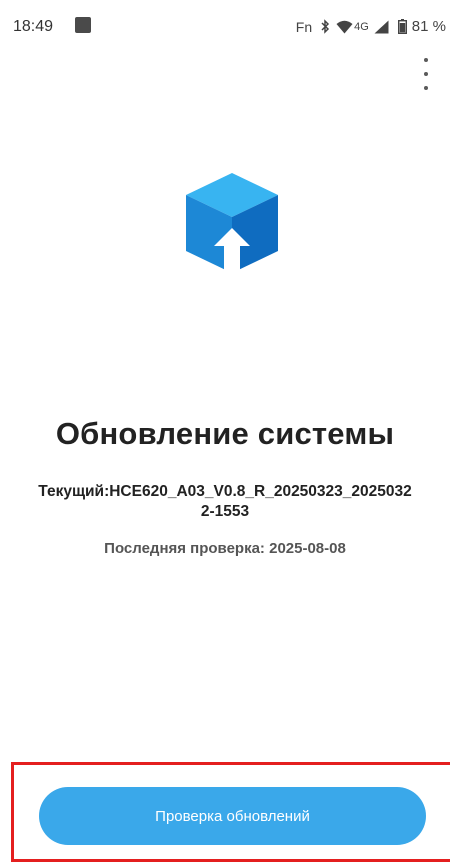 The height and width of the screenshot is (862, 450). Describe the element at coordinates (83, 25) in the screenshot. I see `notification-square-icon` at that location.